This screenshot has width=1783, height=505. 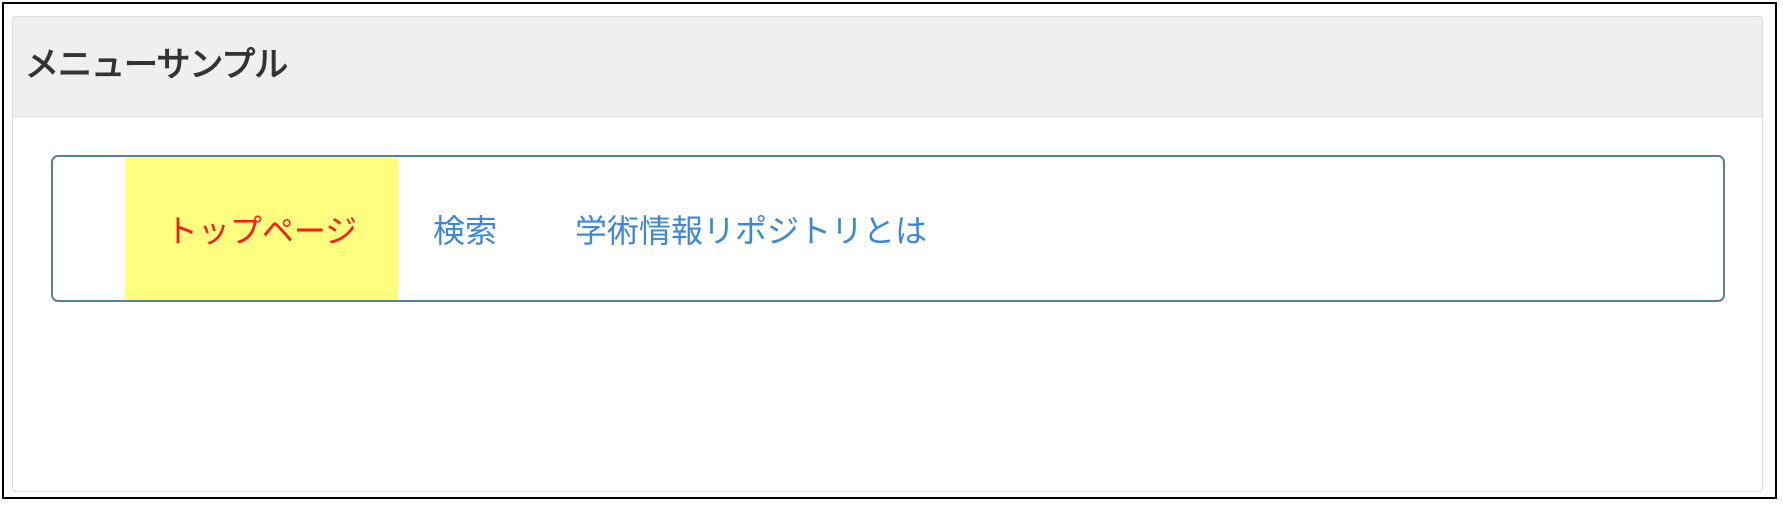 I want to click on menu-item-search: 検索, so click(x=478, y=228).